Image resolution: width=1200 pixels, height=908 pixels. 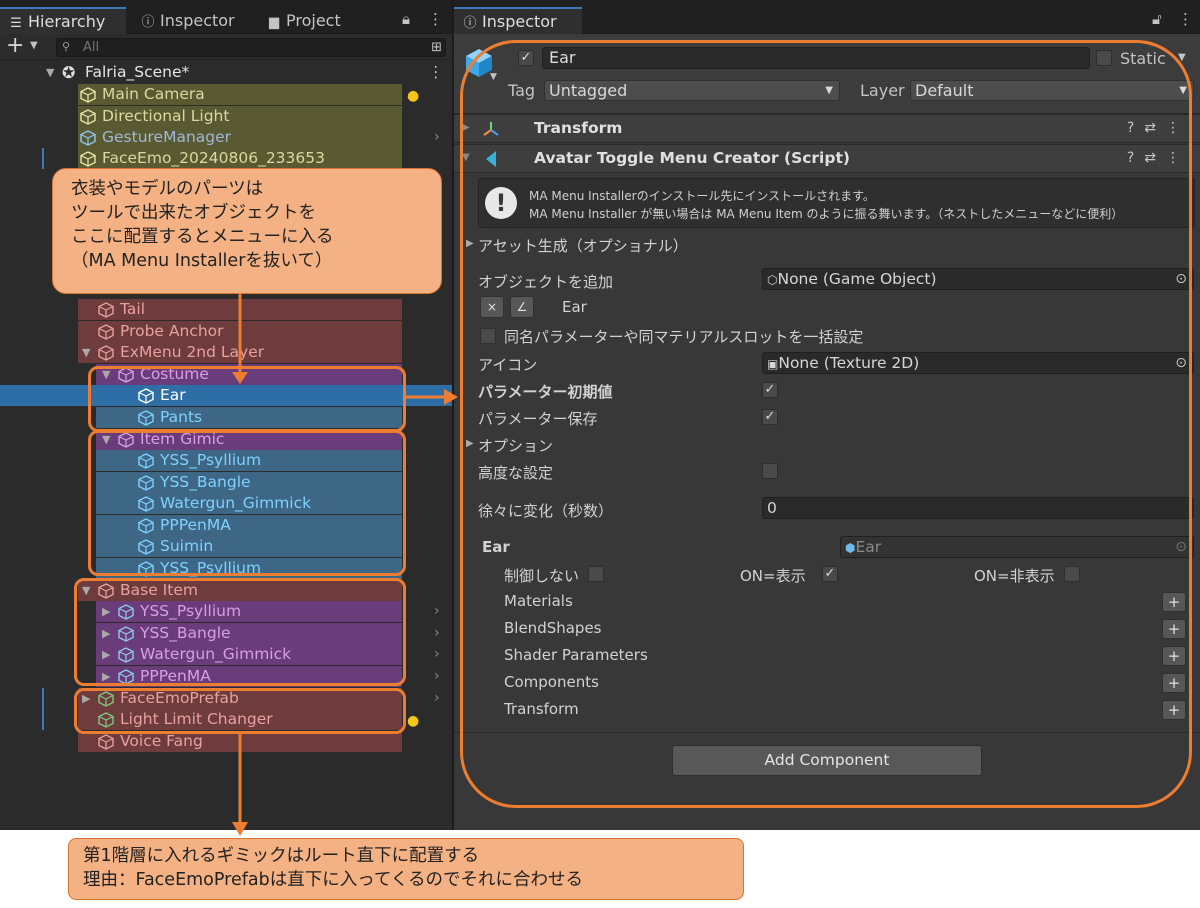 I want to click on hierarchy-row: GestureManager ›, so click(x=226, y=137).